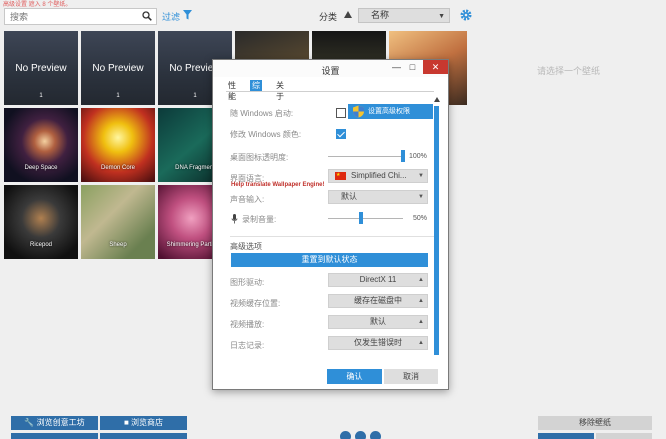 This screenshot has width=666, height=439. Describe the element at coordinates (187, 15) in the screenshot. I see `filter-icon` at that location.